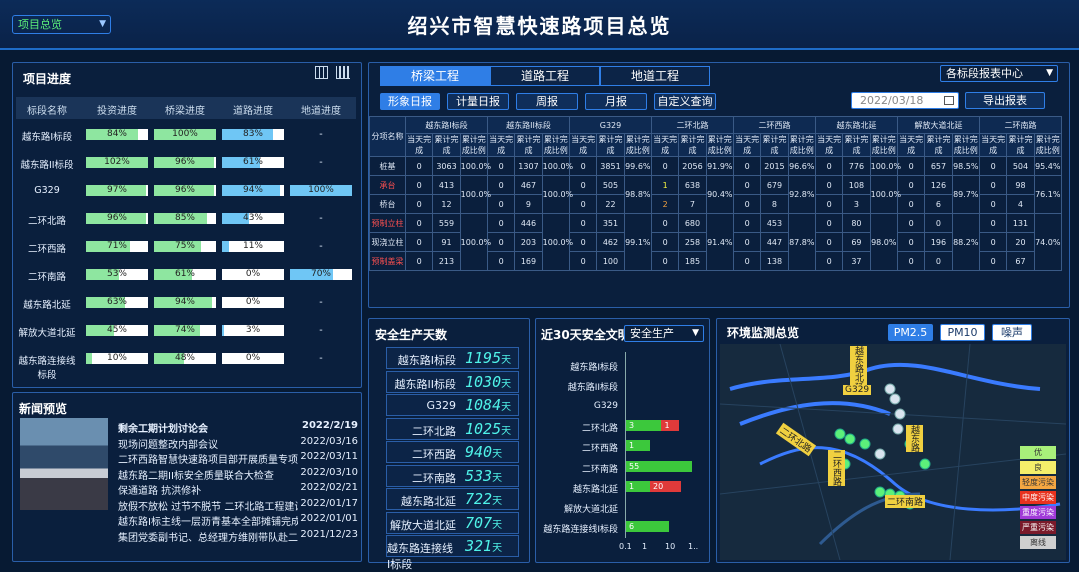  Describe the element at coordinates (938, 125) in the screenshot. I see `section-header: 解放大道北延` at that location.